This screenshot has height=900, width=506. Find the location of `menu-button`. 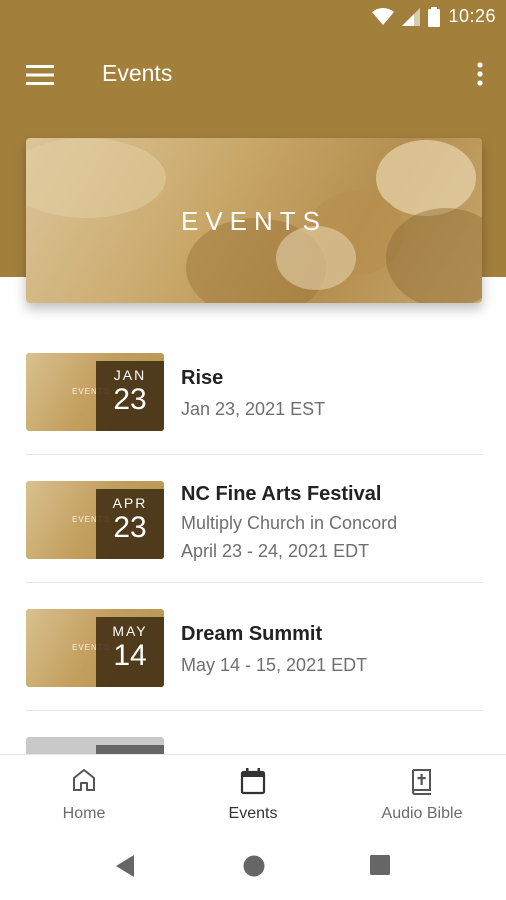

menu-button is located at coordinates (40, 75).